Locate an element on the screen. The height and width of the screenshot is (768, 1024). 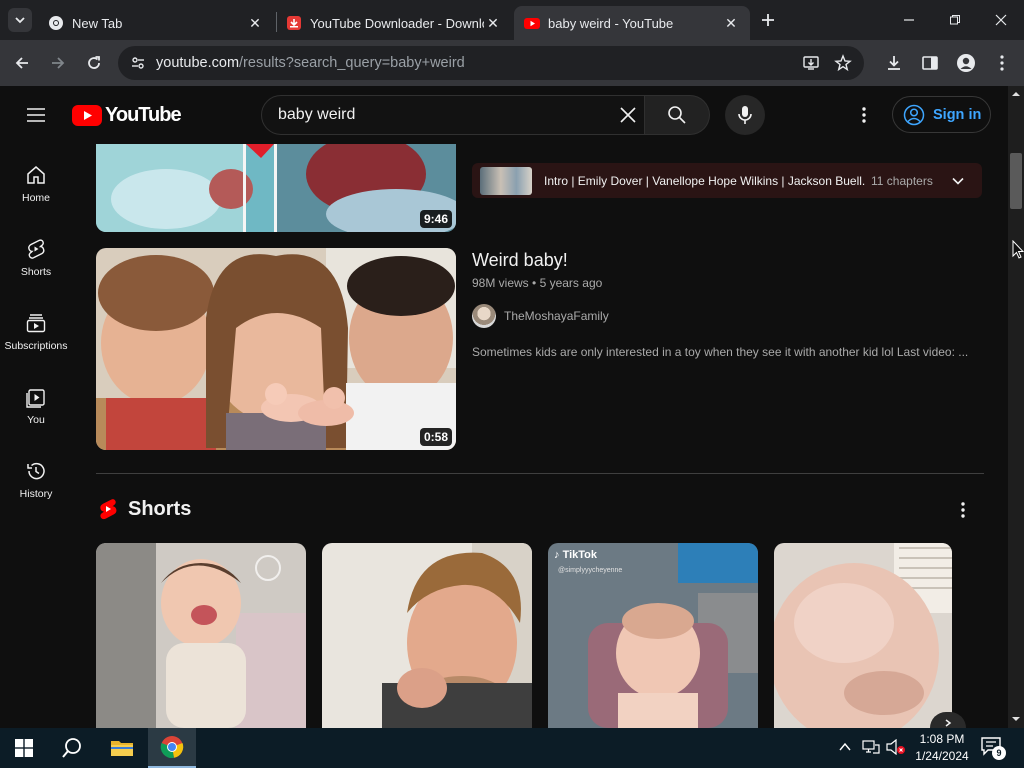
video-title-link: Weird baby! is located at coordinates (520, 260).